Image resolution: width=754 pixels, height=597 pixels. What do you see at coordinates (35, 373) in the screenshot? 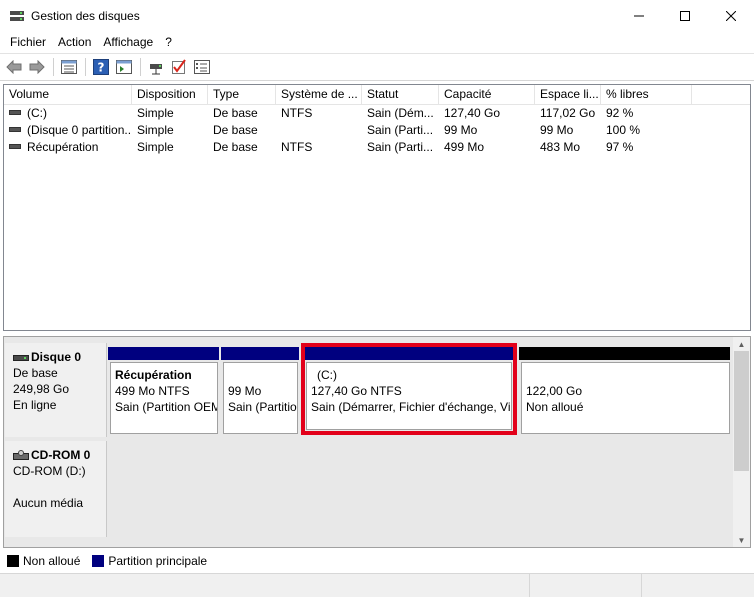
I see `disk-0-type: De base` at bounding box center [35, 373].